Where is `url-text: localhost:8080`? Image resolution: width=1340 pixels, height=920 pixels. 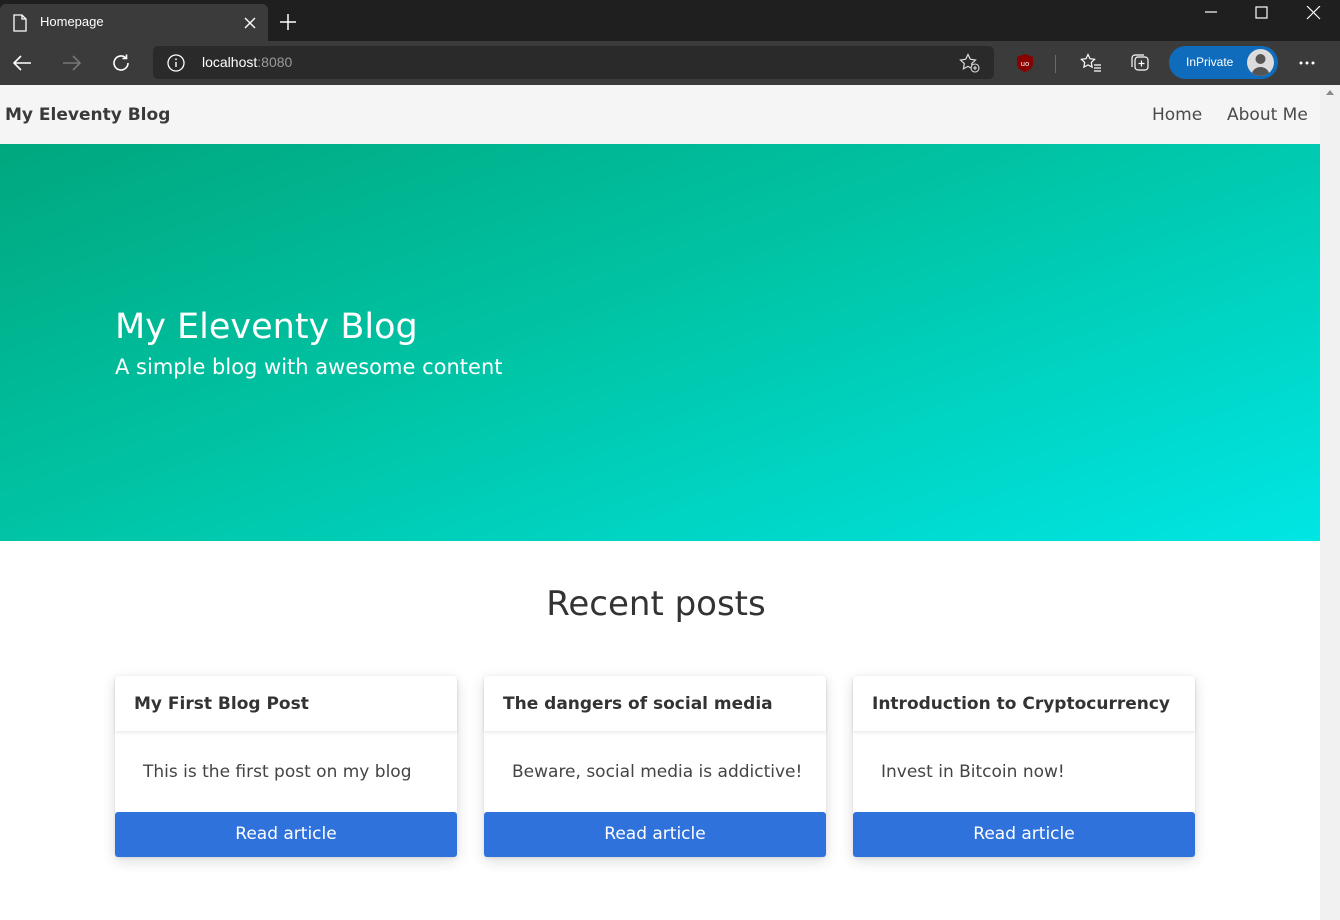 url-text: localhost:8080 is located at coordinates (247, 62).